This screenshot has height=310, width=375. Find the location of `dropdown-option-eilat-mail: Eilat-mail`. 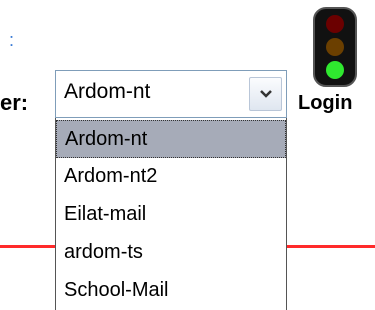

dropdown-option-eilat-mail: Eilat-mail is located at coordinates (171, 215).